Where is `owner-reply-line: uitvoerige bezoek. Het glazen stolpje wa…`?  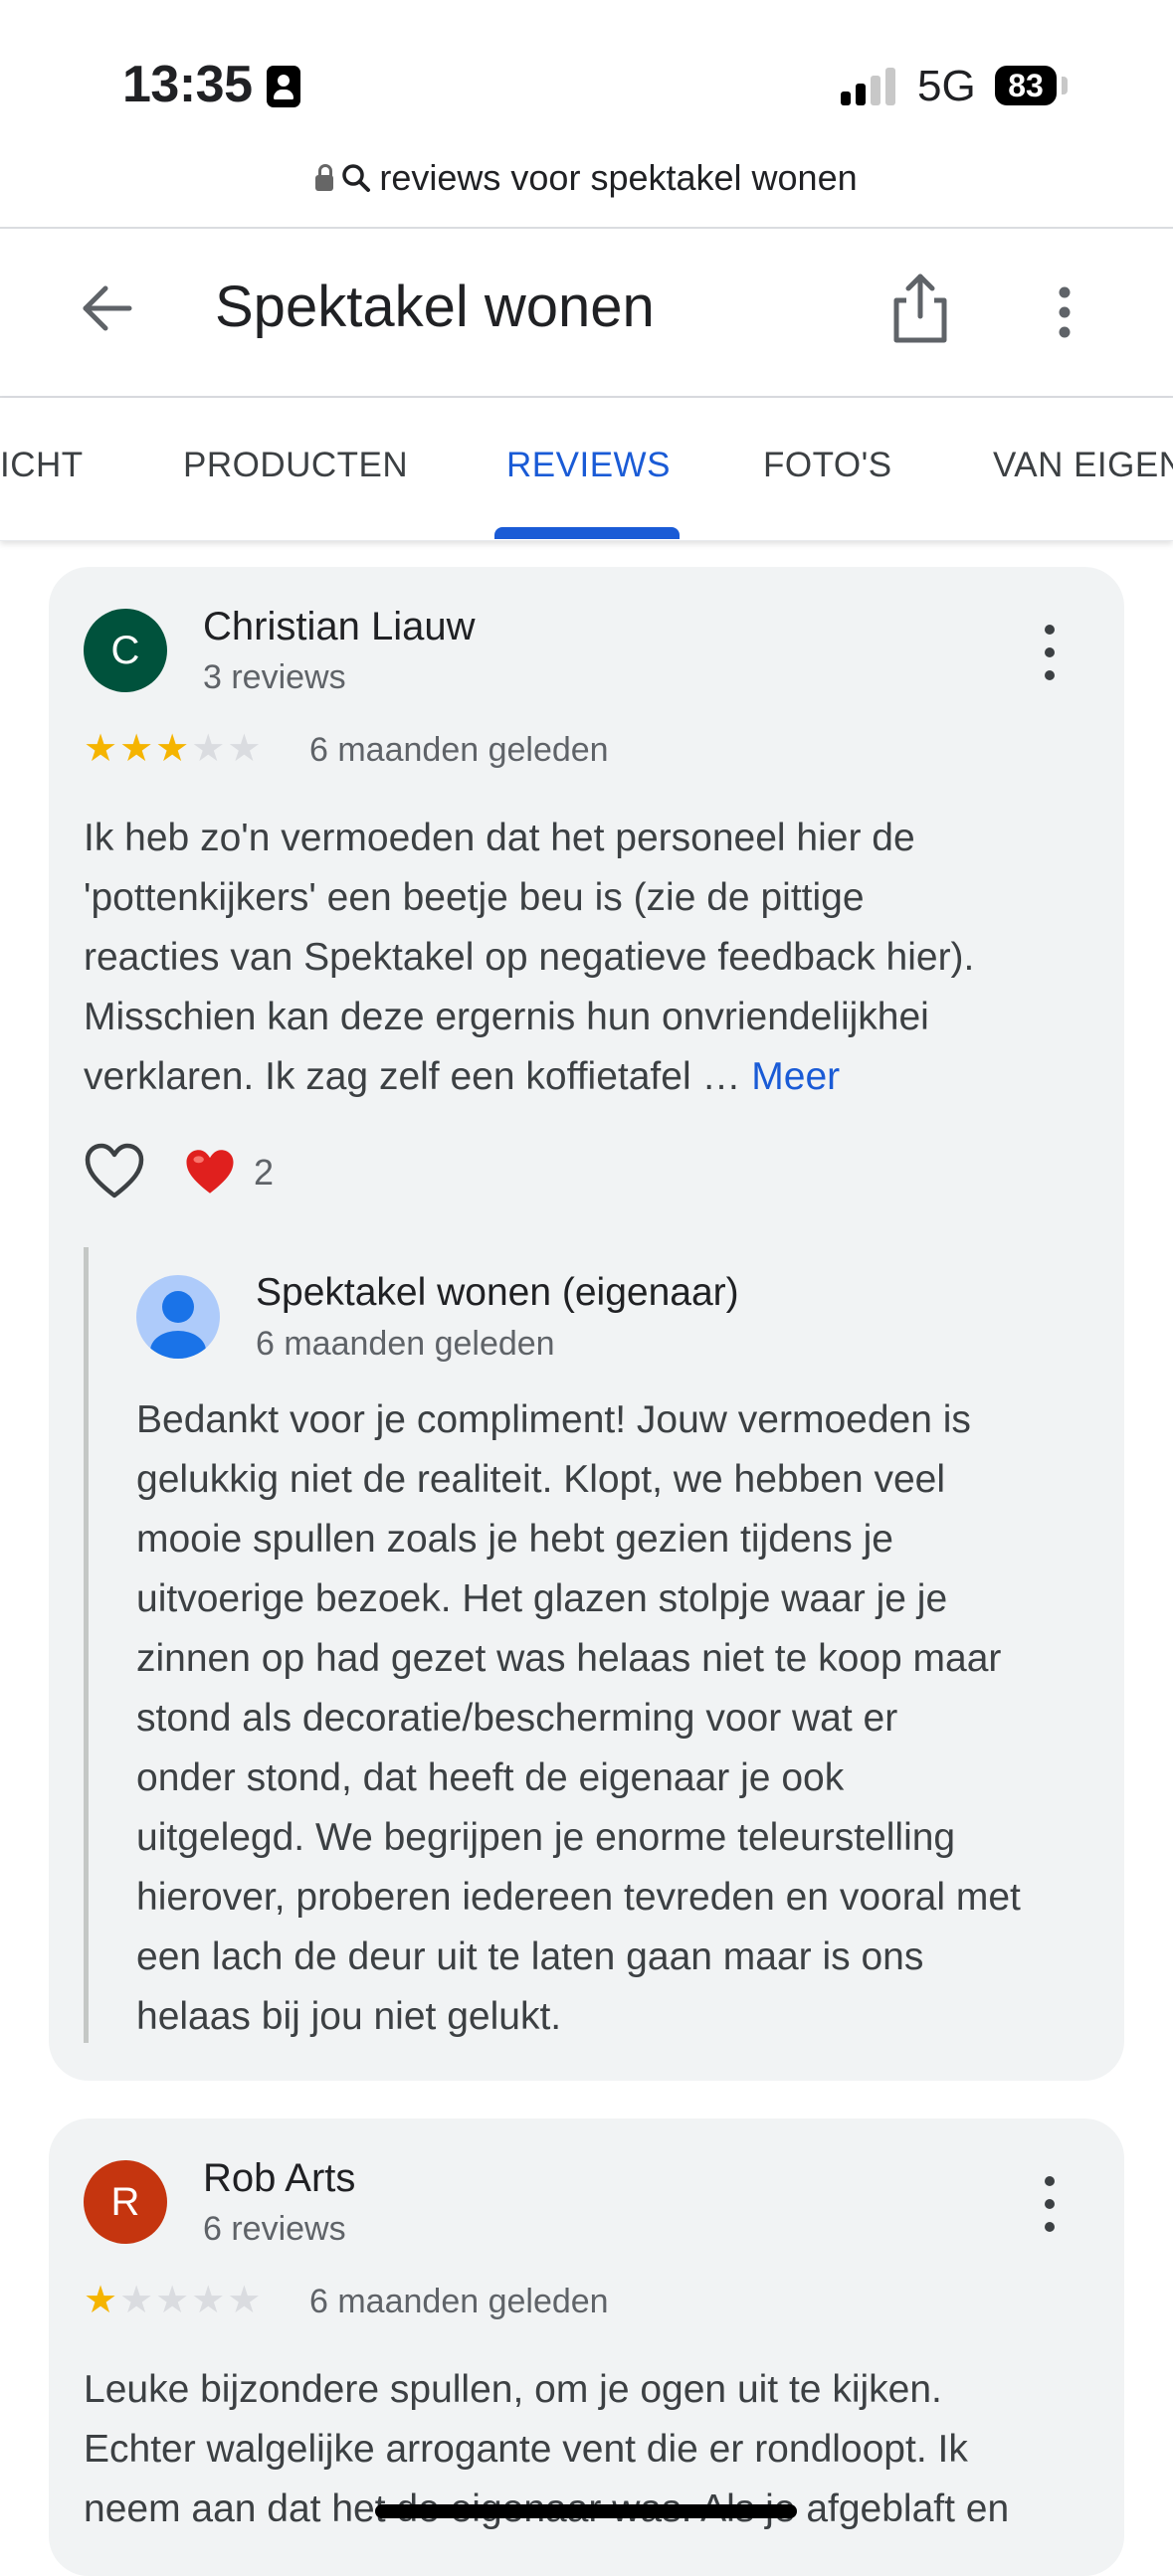 owner-reply-line: uitvoerige bezoek. Het glazen stolpje wa… is located at coordinates (542, 1598).